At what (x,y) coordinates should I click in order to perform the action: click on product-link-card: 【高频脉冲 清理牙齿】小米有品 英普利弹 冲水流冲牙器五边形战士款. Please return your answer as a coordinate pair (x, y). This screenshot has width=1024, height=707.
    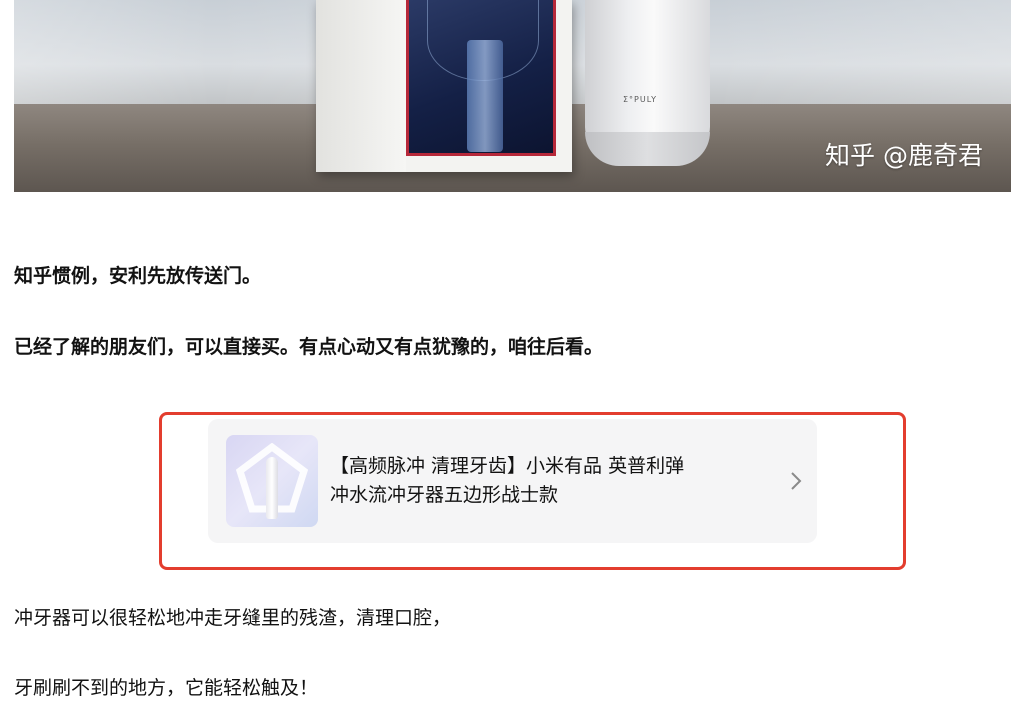
    Looking at the image, I should click on (512, 481).